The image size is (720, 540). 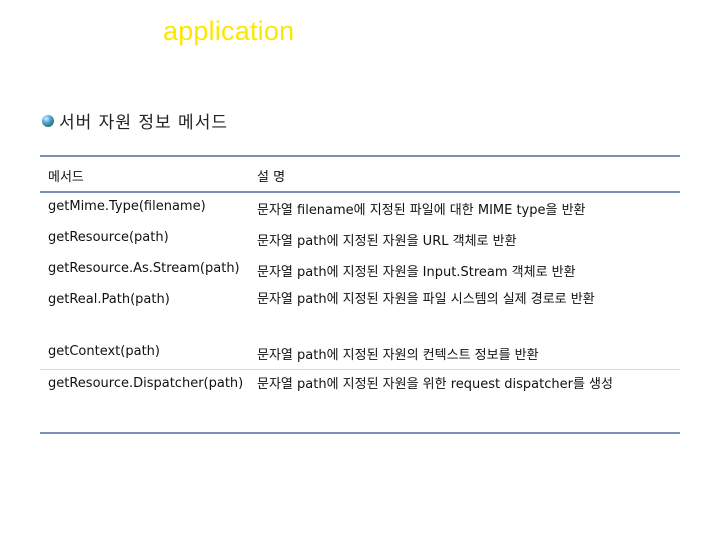 I want to click on description-cell: 문자열 filename에 지정된 파일에 대한 MIME type을 반환, so click(x=421, y=210).